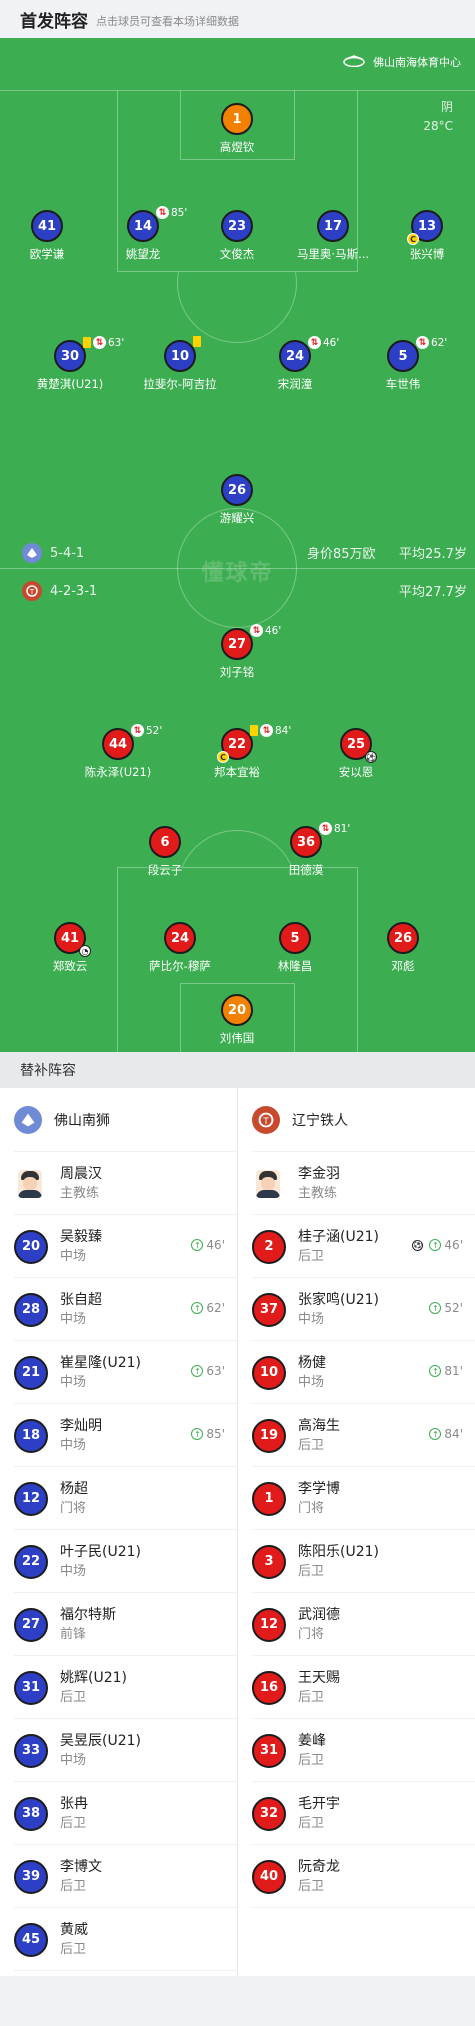 This screenshot has width=475, height=2026. What do you see at coordinates (269, 1246) in the screenshot?
I see `sub-player-number: 2` at bounding box center [269, 1246].